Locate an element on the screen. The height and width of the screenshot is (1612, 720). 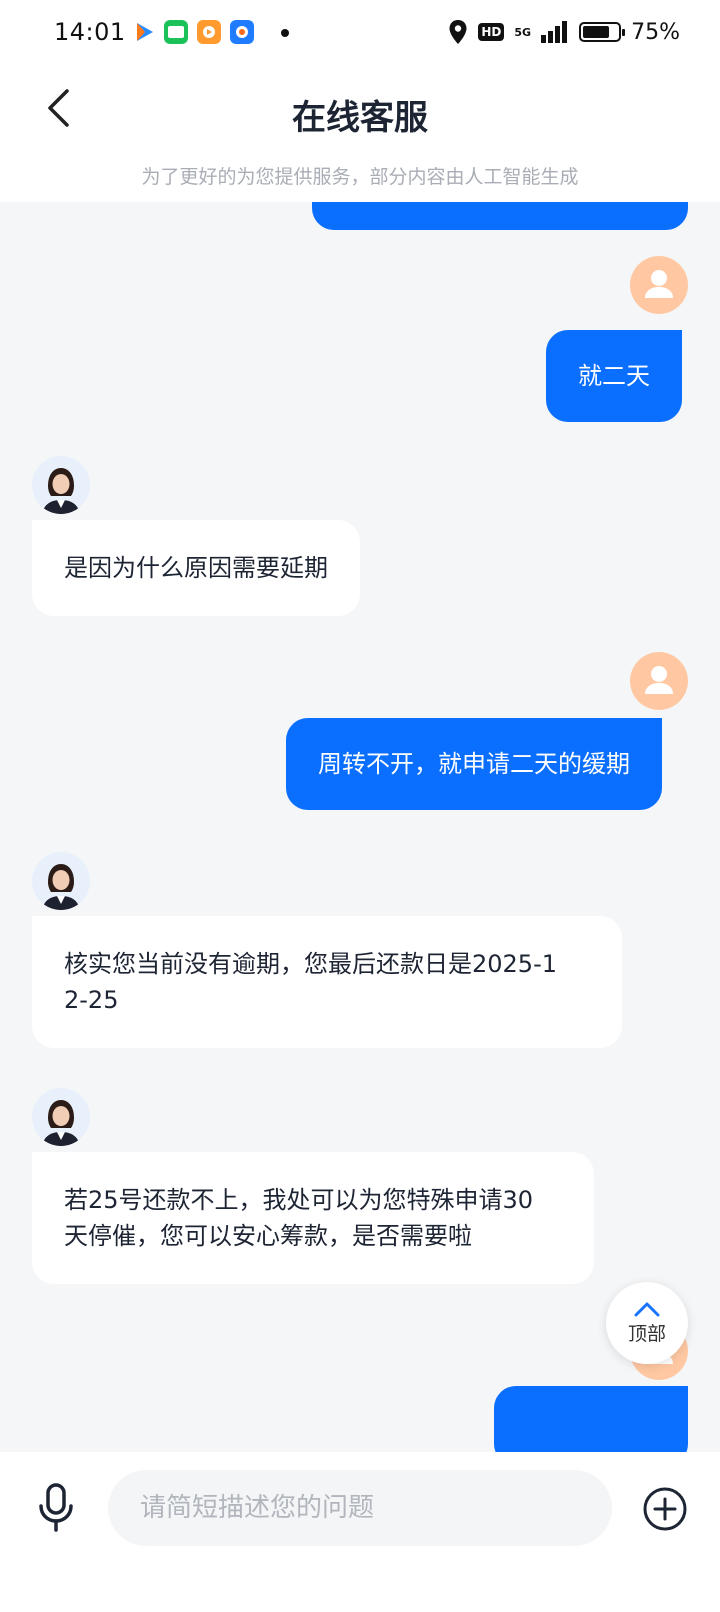
signal-icon is located at coordinates (554, 32).